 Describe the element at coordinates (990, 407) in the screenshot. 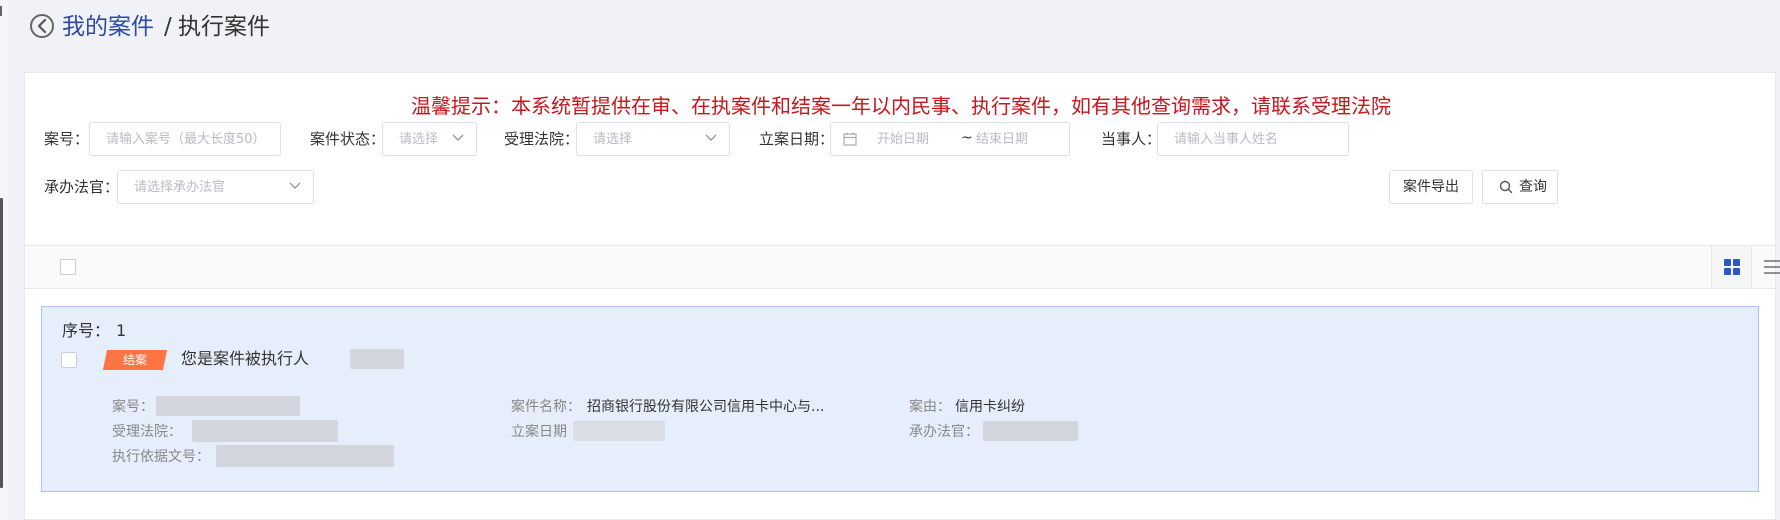

I see `cause-value: 信用卡纠纷` at that location.